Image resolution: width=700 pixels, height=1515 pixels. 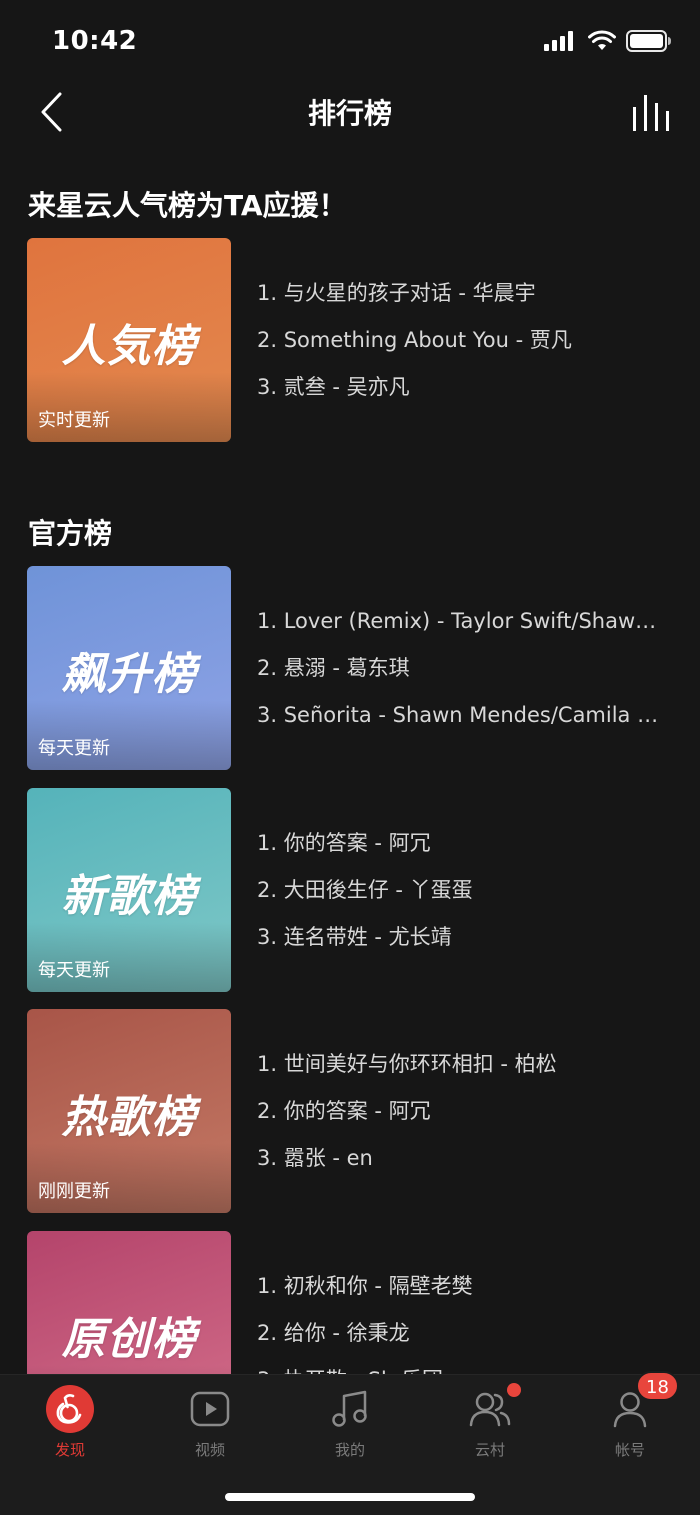 I want to click on account-badge: 18, so click(x=657, y=1386).